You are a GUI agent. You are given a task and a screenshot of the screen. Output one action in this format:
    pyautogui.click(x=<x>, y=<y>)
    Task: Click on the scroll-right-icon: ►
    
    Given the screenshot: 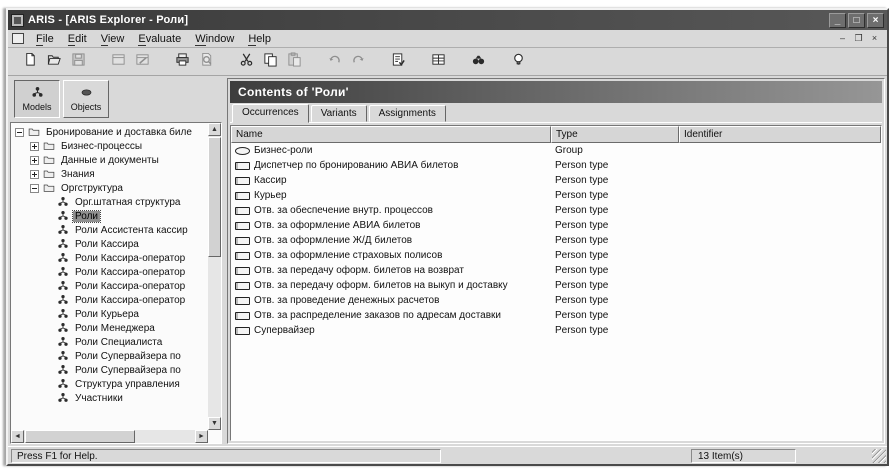 What is the action you would take?
    pyautogui.click(x=201, y=436)
    